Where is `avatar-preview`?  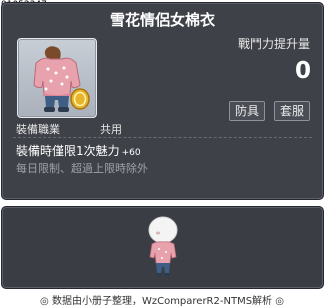 avatar-preview is located at coordinates (163, 246).